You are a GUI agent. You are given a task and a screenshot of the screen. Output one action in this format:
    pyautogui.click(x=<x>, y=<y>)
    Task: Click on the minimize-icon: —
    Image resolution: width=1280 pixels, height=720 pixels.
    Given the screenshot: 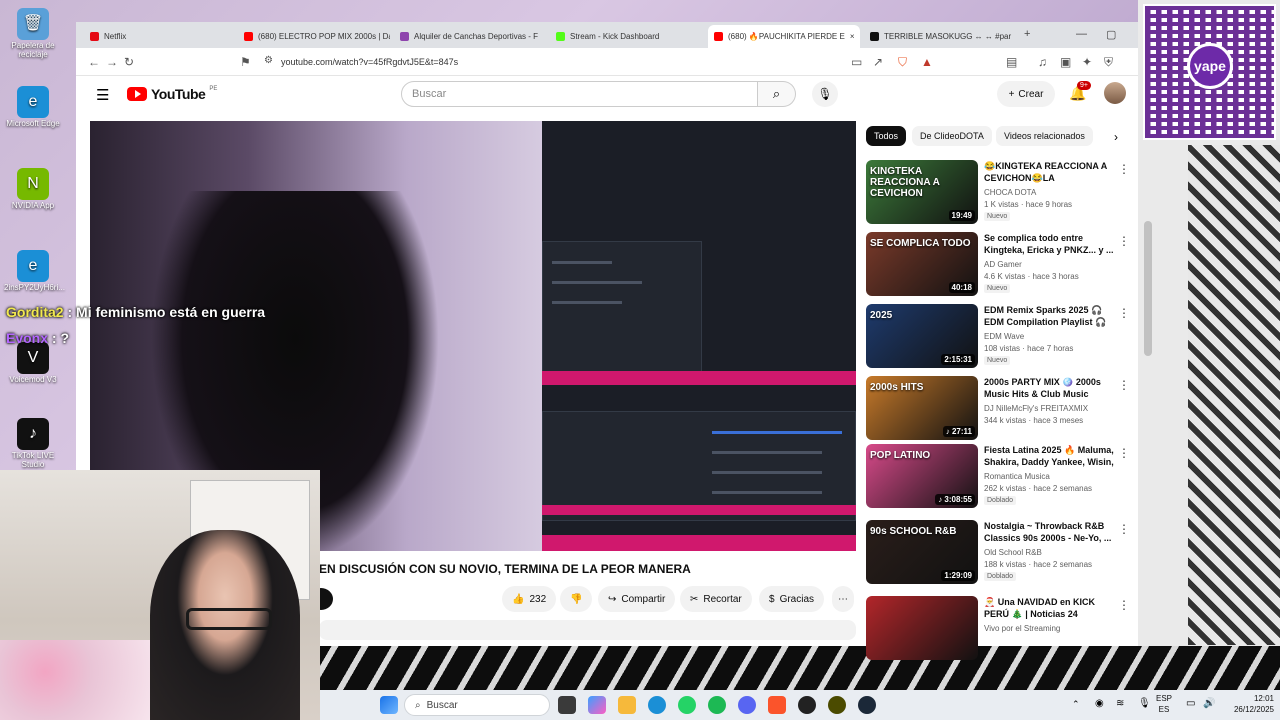 What is the action you would take?
    pyautogui.click(x=1081, y=34)
    